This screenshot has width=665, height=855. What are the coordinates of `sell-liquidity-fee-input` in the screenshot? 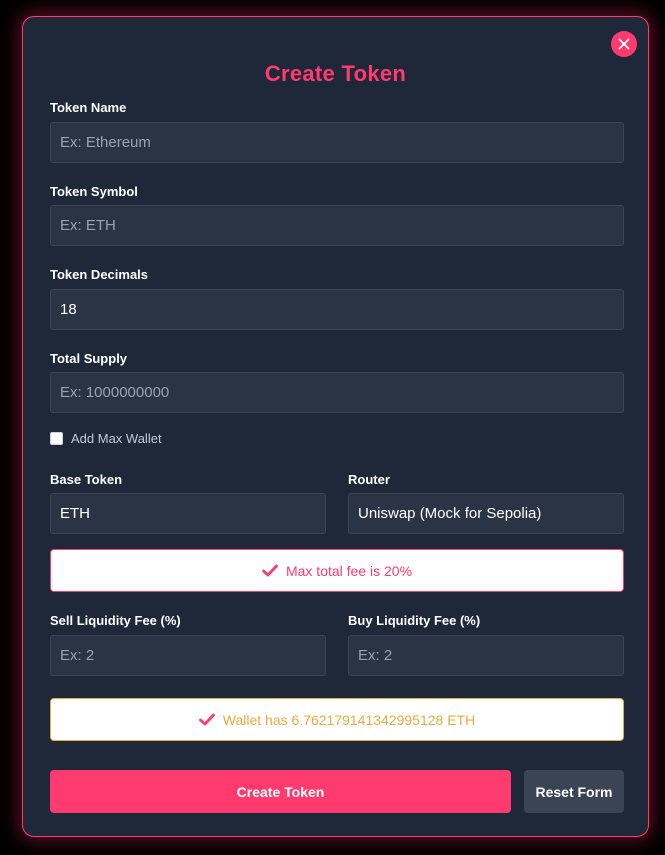 It's located at (188, 655).